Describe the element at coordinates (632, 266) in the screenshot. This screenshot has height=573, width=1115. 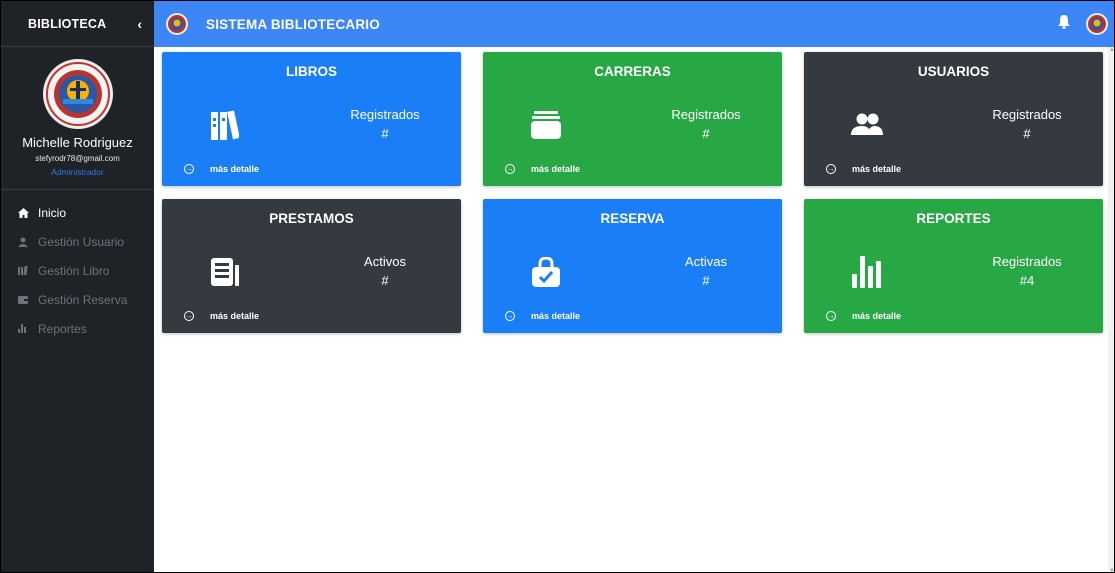
I see `card-reserva: RESERVA Activas # → más detalle` at that location.